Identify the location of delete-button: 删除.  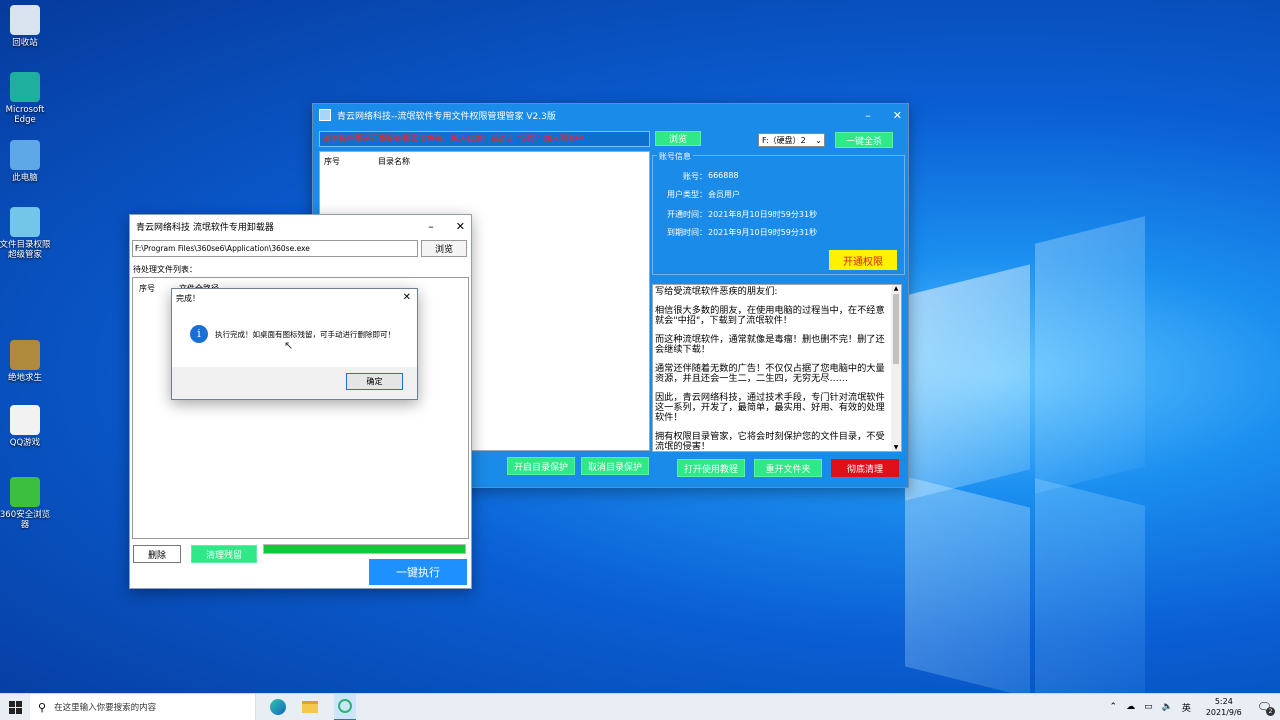
(157, 554).